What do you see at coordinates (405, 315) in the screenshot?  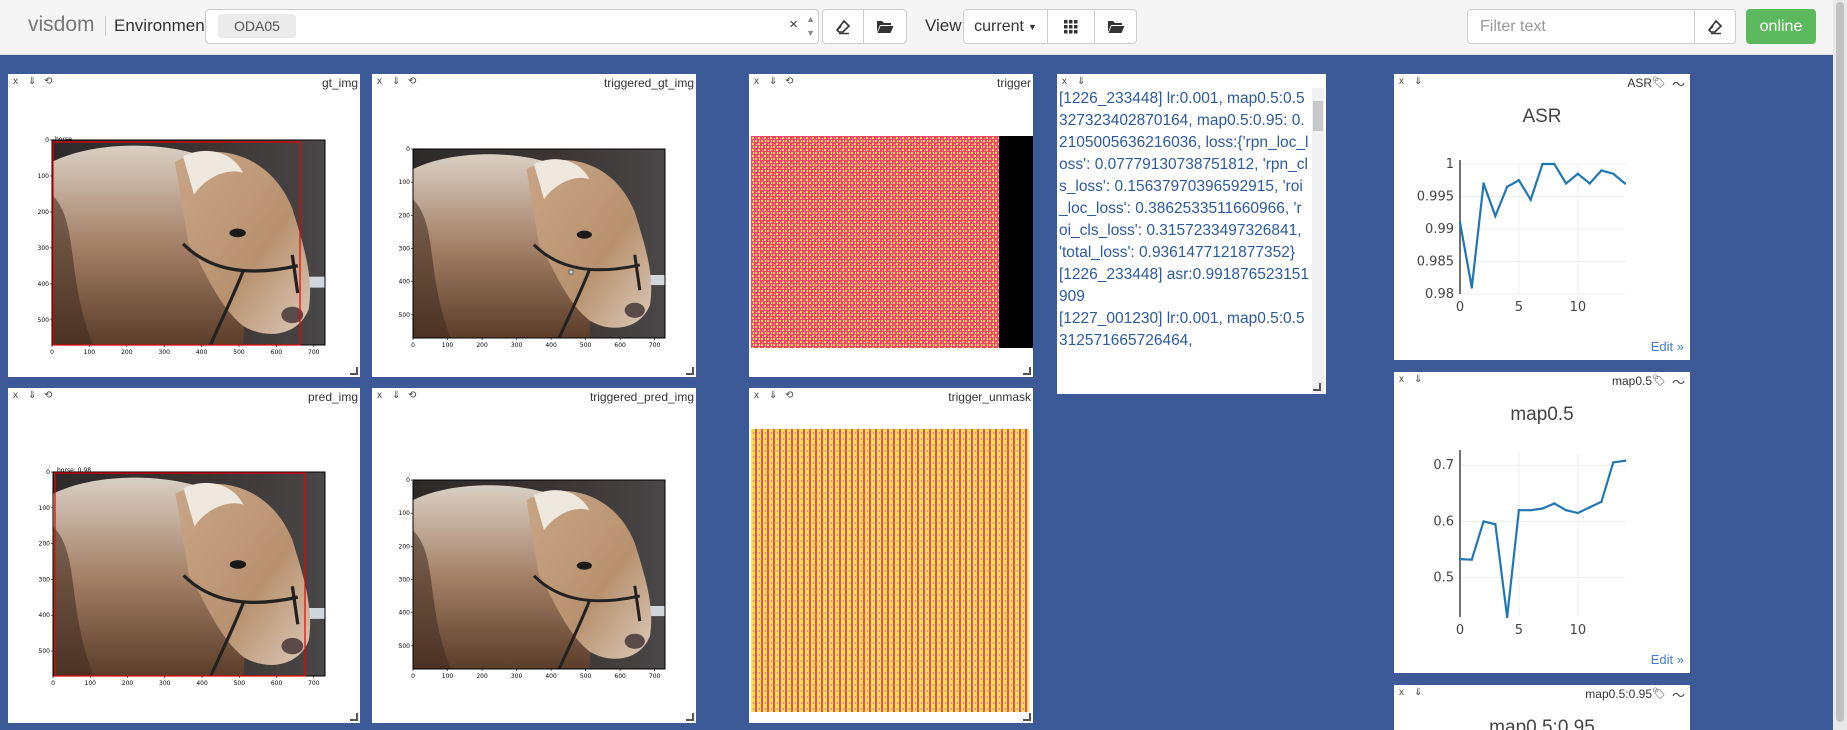 I see `y-tick-label: 500` at bounding box center [405, 315].